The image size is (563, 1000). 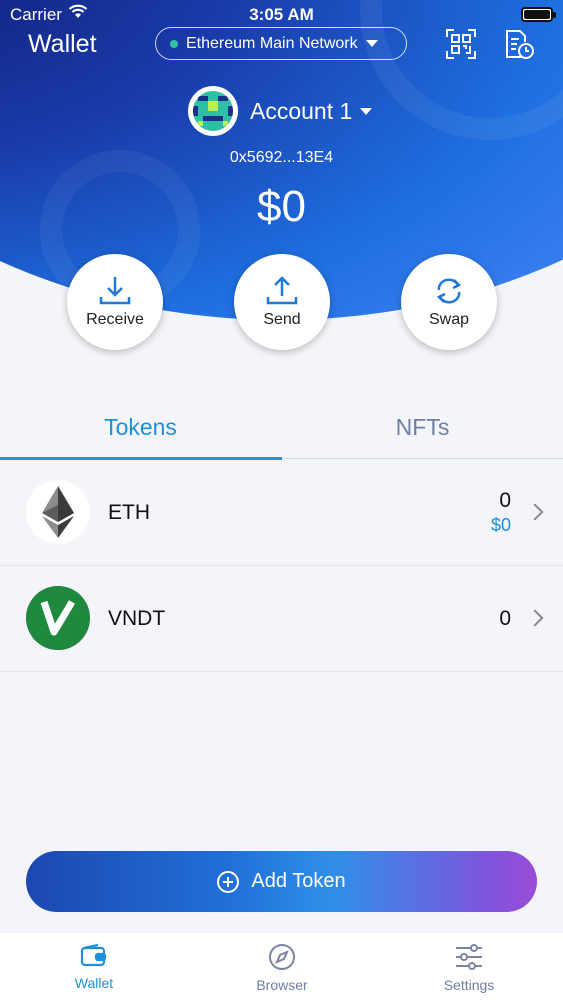 I want to click on account-balance: $0, so click(x=281, y=206).